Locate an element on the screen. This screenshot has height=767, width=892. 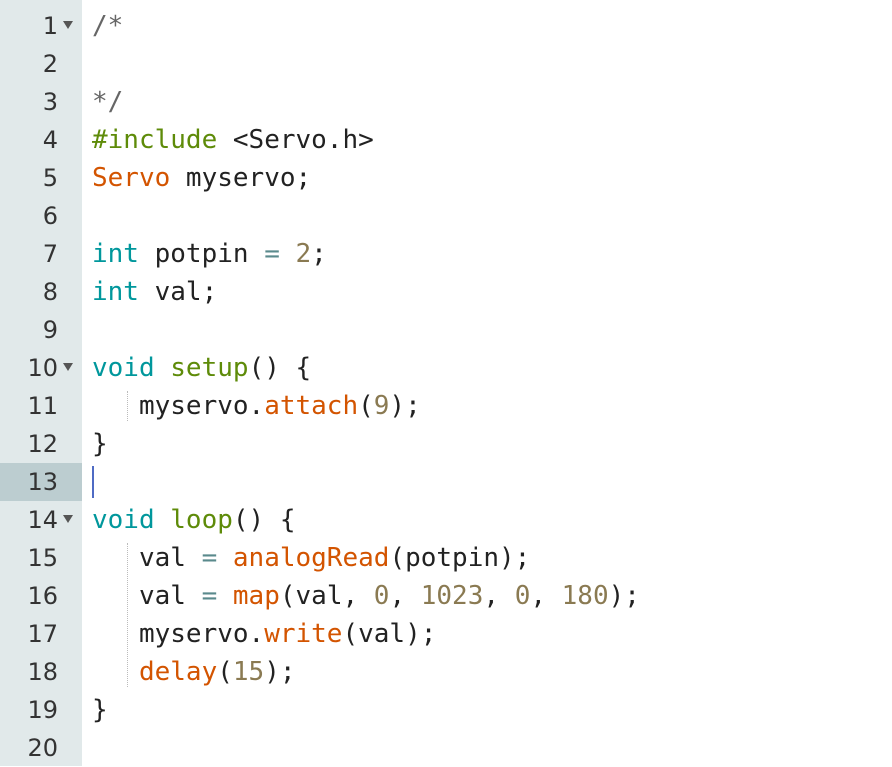
code-text: delay(15); is located at coordinates (194, 672).